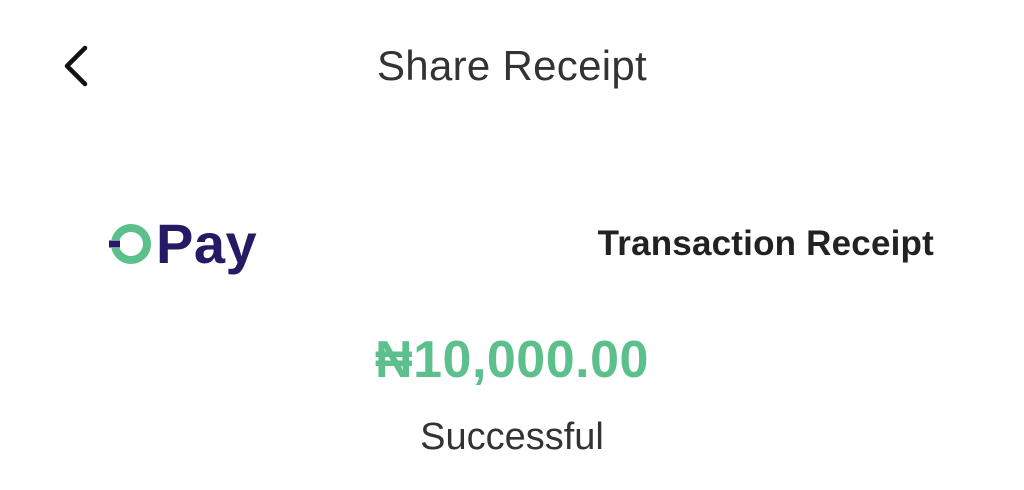  Describe the element at coordinates (207, 243) in the screenshot. I see `logo-wordmark: Pay` at that location.